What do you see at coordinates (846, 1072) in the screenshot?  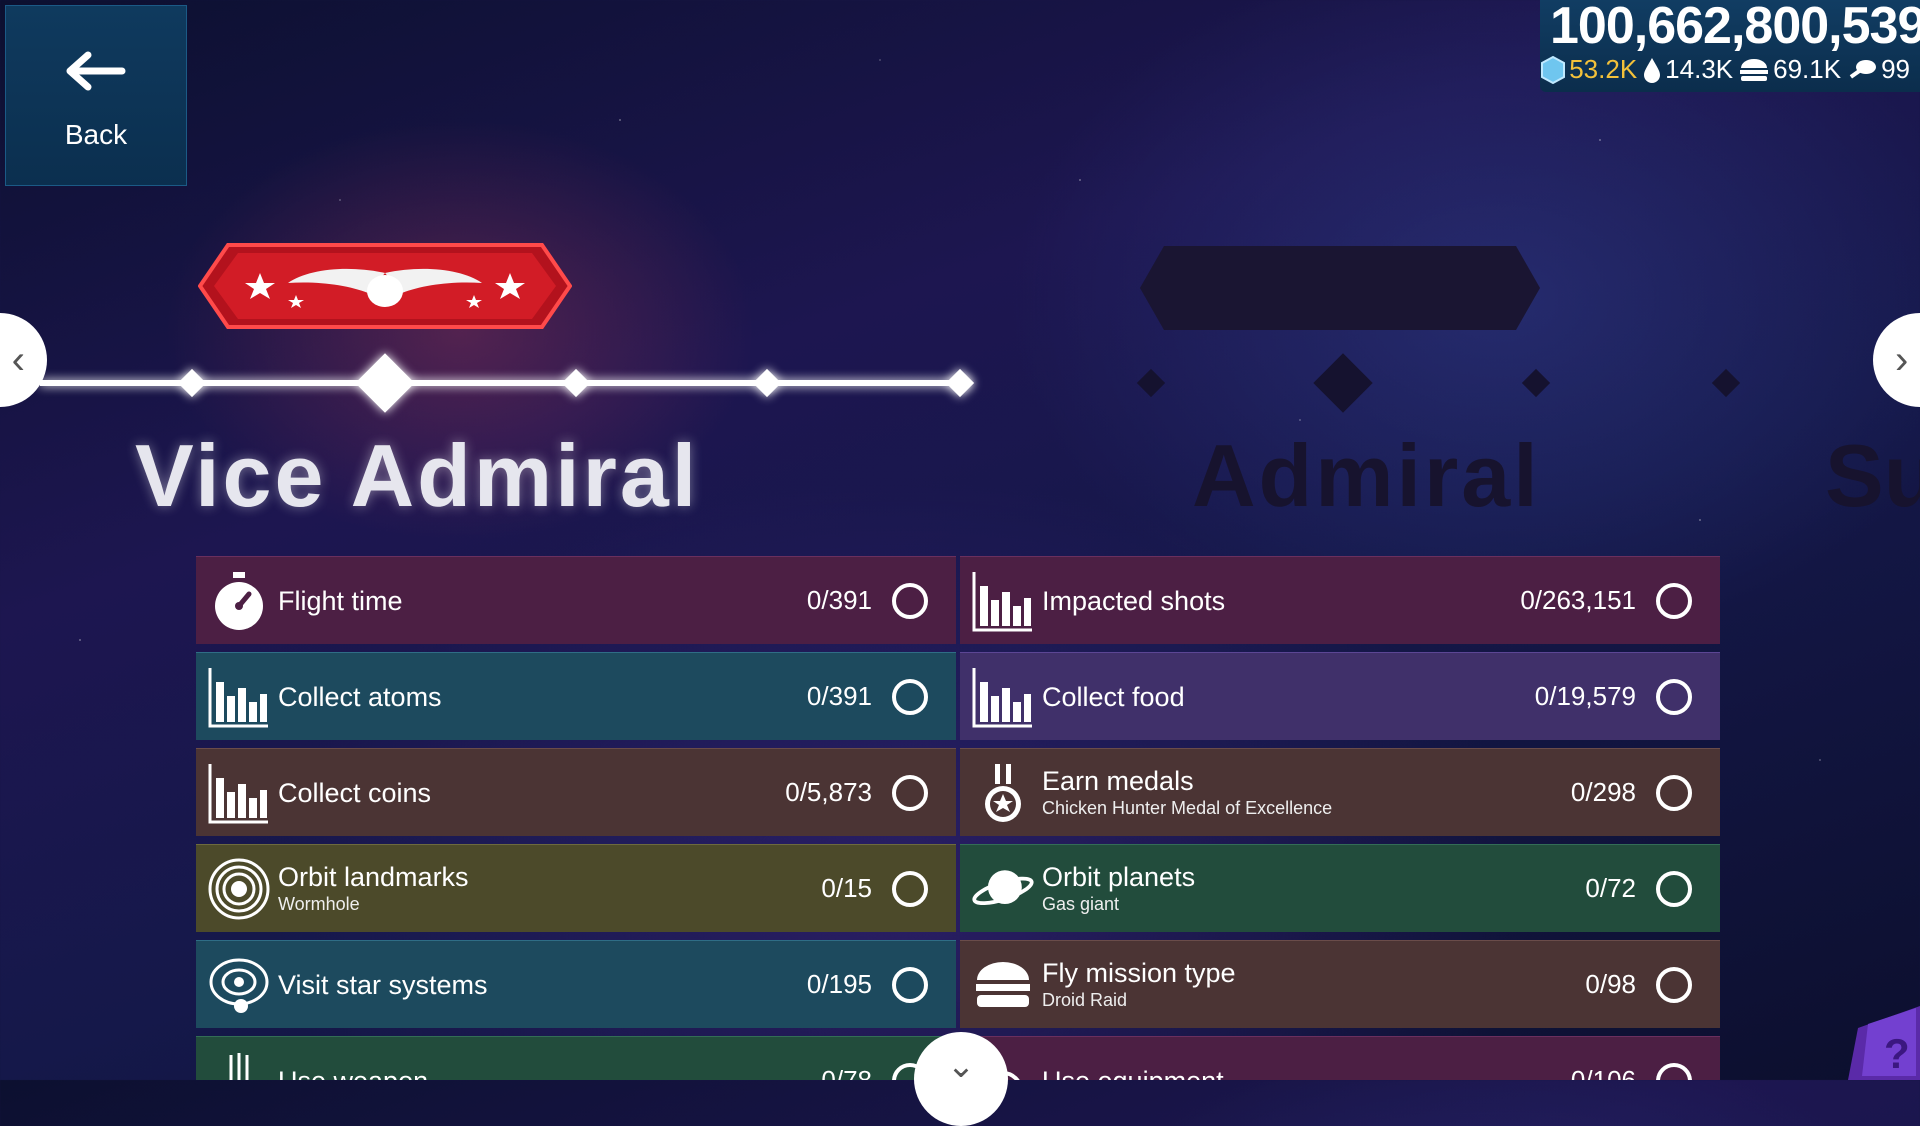 I see `challenge-progress: 0/78` at bounding box center [846, 1072].